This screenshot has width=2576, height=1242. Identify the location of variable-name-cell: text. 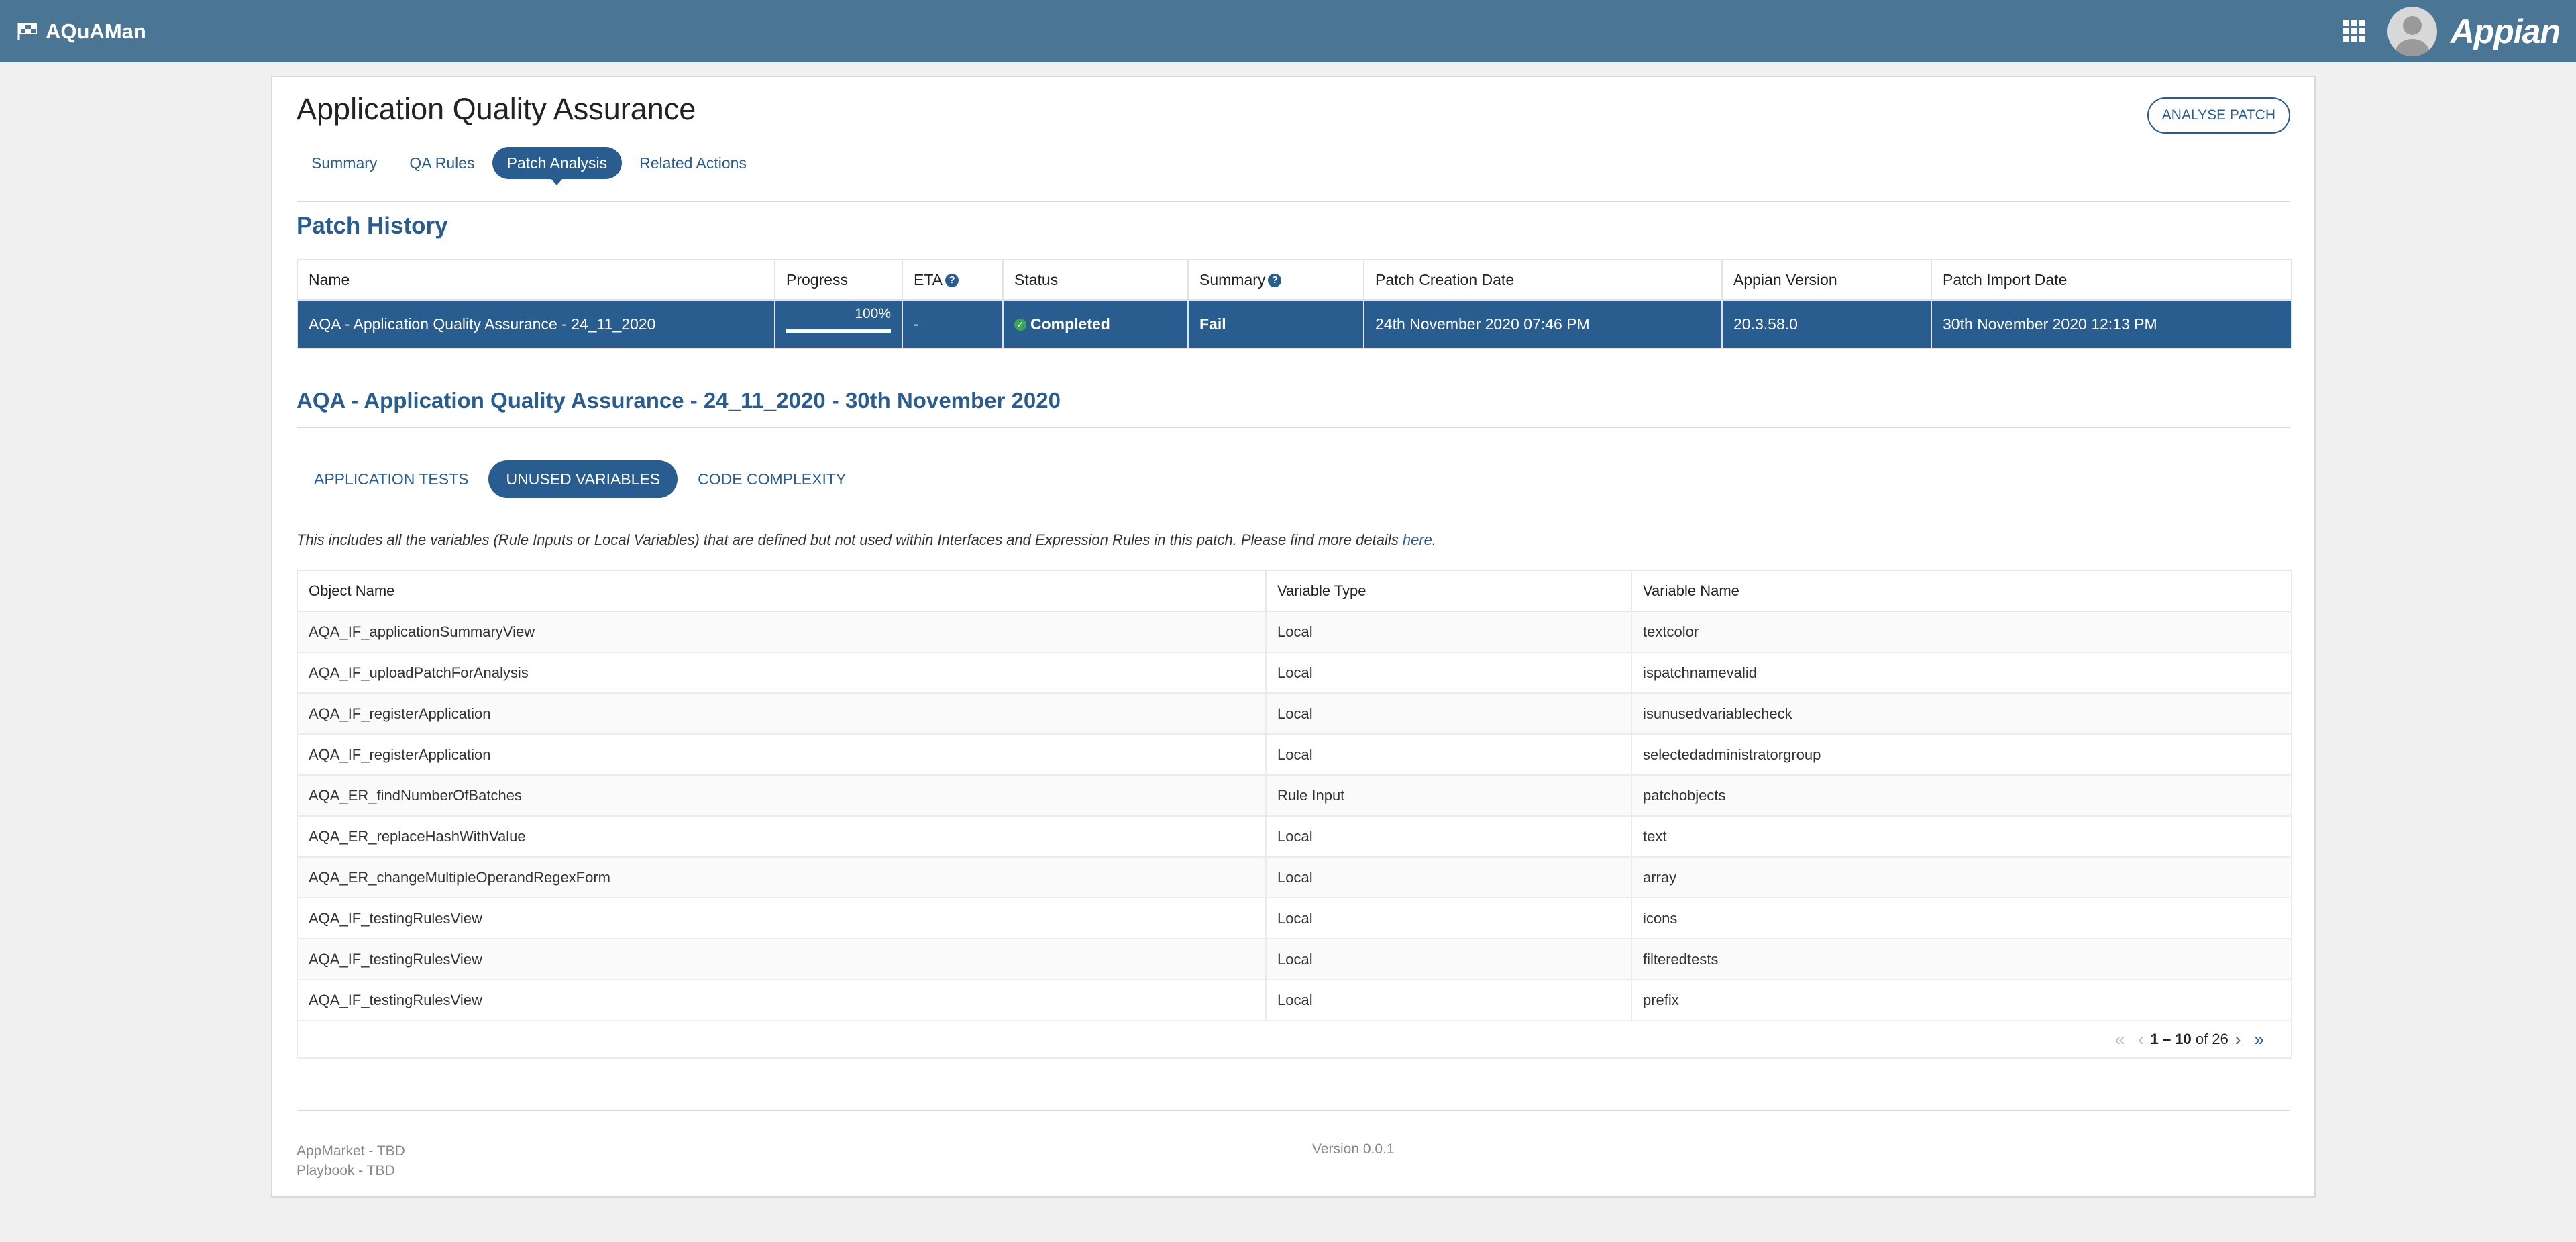
(1961, 836).